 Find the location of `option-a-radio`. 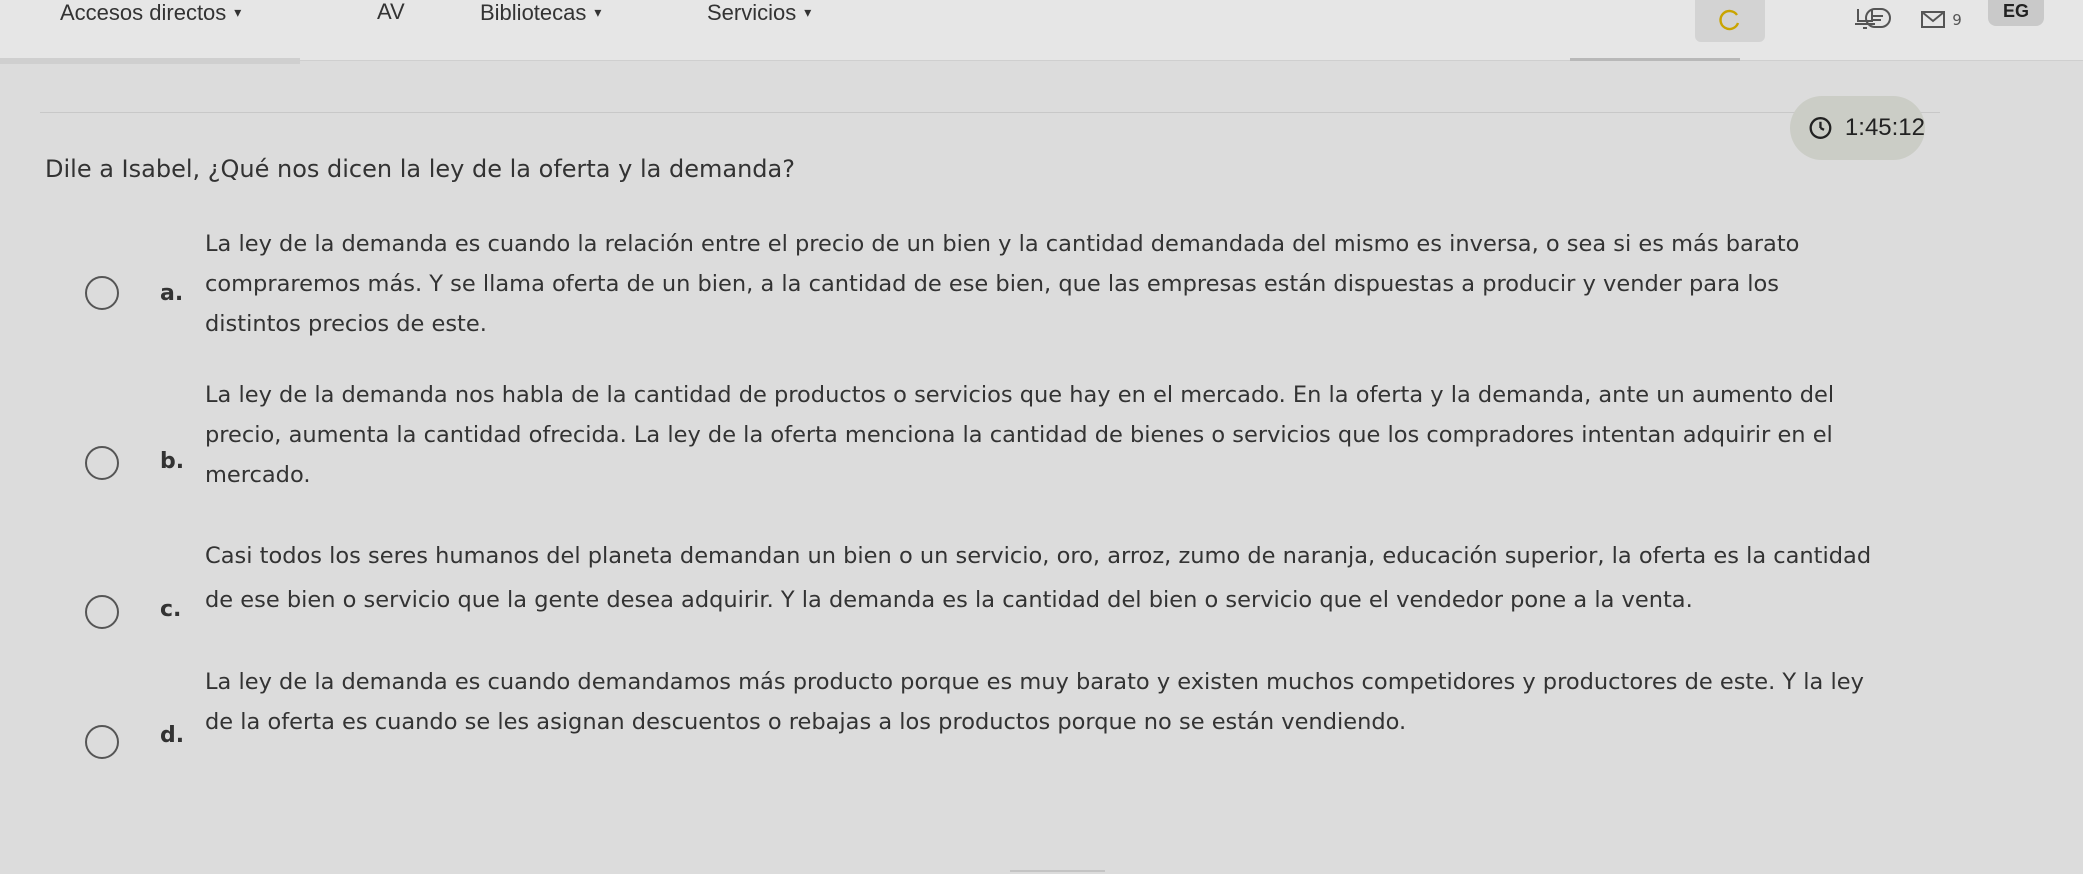

option-a-radio is located at coordinates (102, 293).